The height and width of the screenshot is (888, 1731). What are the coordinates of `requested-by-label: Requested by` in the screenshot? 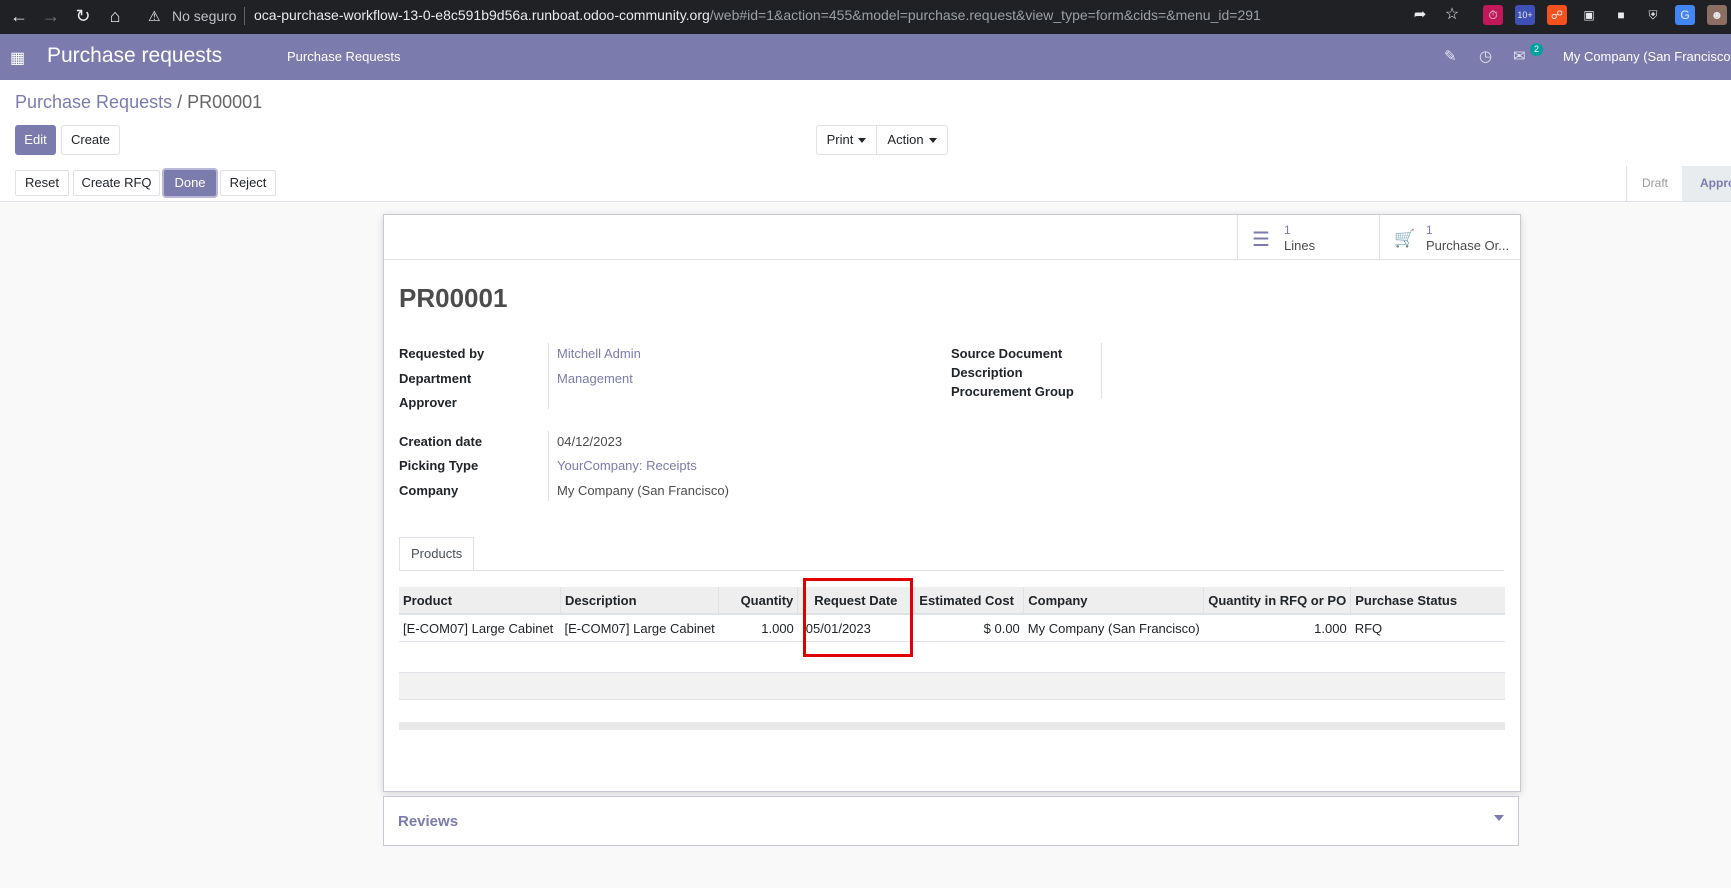 It's located at (442, 353).